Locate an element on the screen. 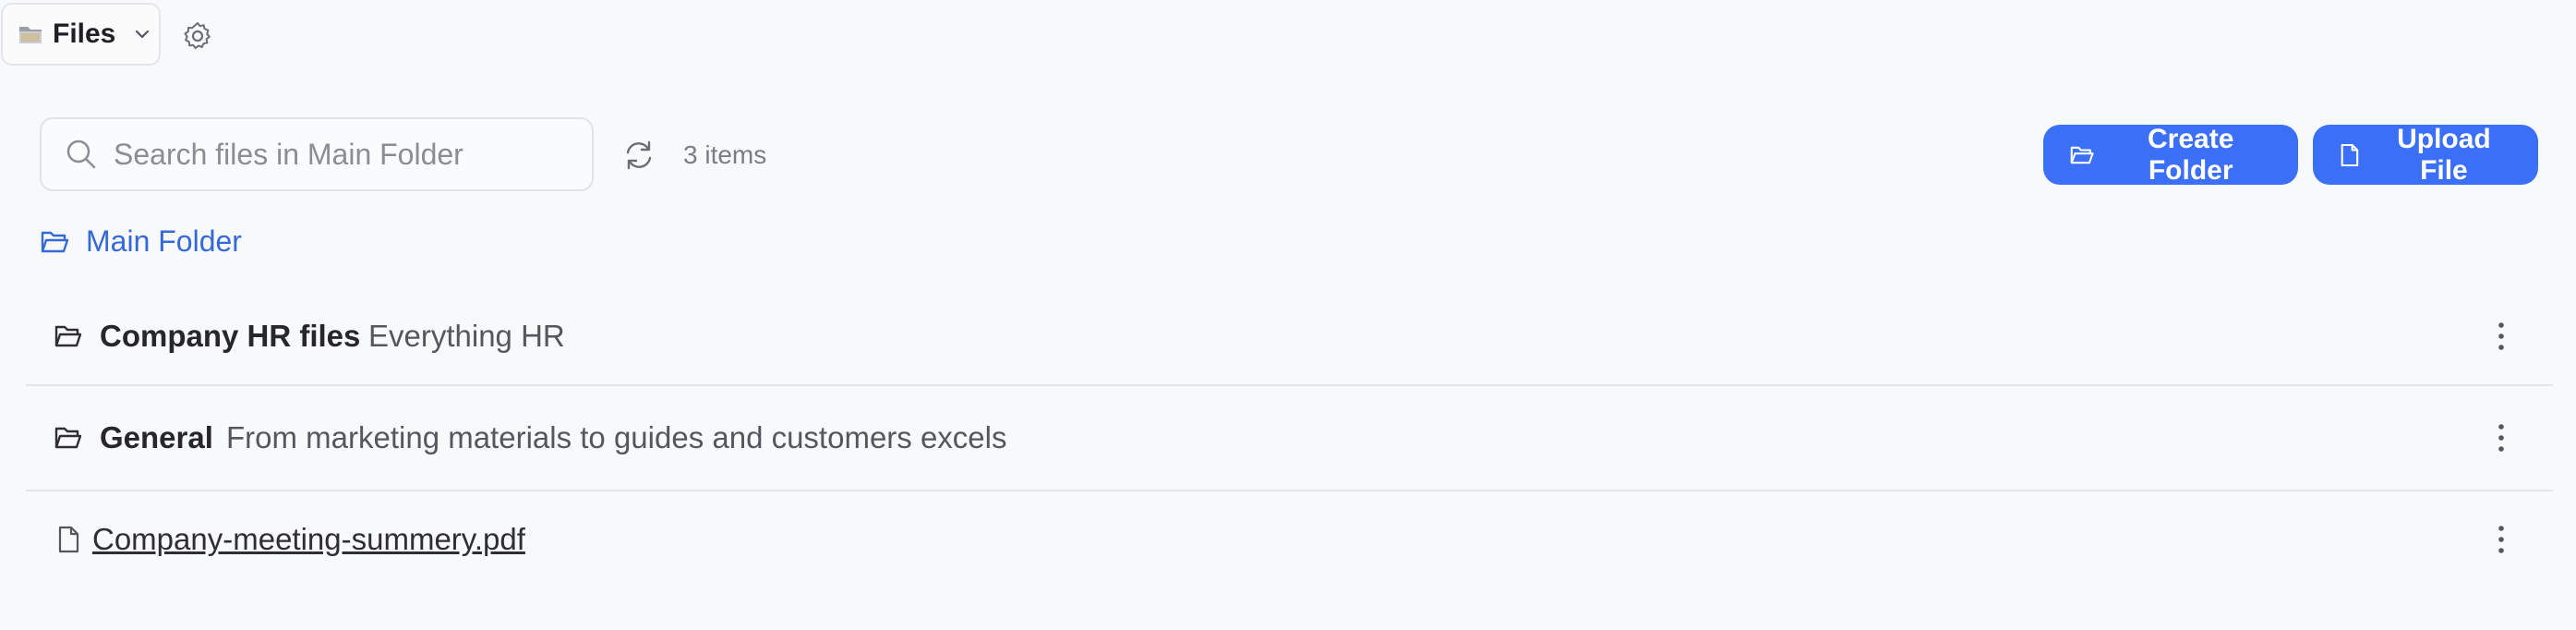  folder-name: General is located at coordinates (156, 437).